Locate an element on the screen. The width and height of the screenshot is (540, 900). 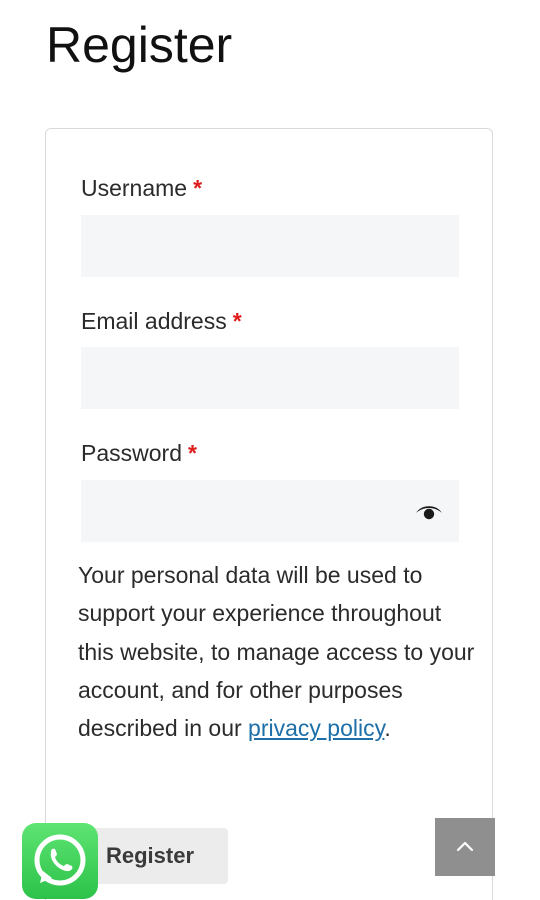
chevron-up-icon is located at coordinates (465, 846).